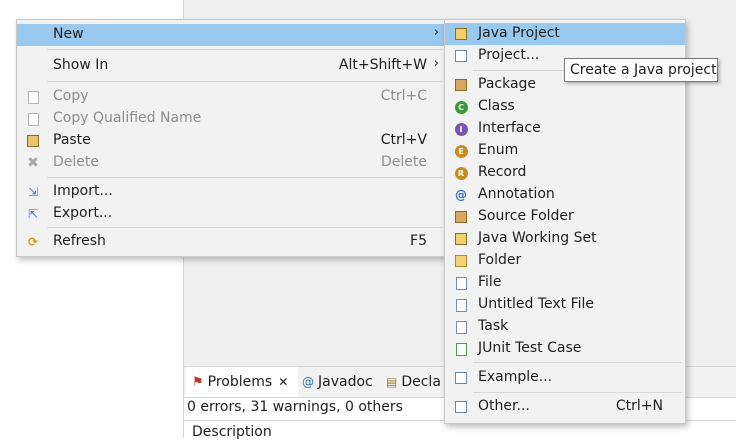 The height and width of the screenshot is (443, 736). What do you see at coordinates (295, 407) in the screenshot?
I see `problems-summary: 0 errors, 31 warnings, 0 others` at bounding box center [295, 407].